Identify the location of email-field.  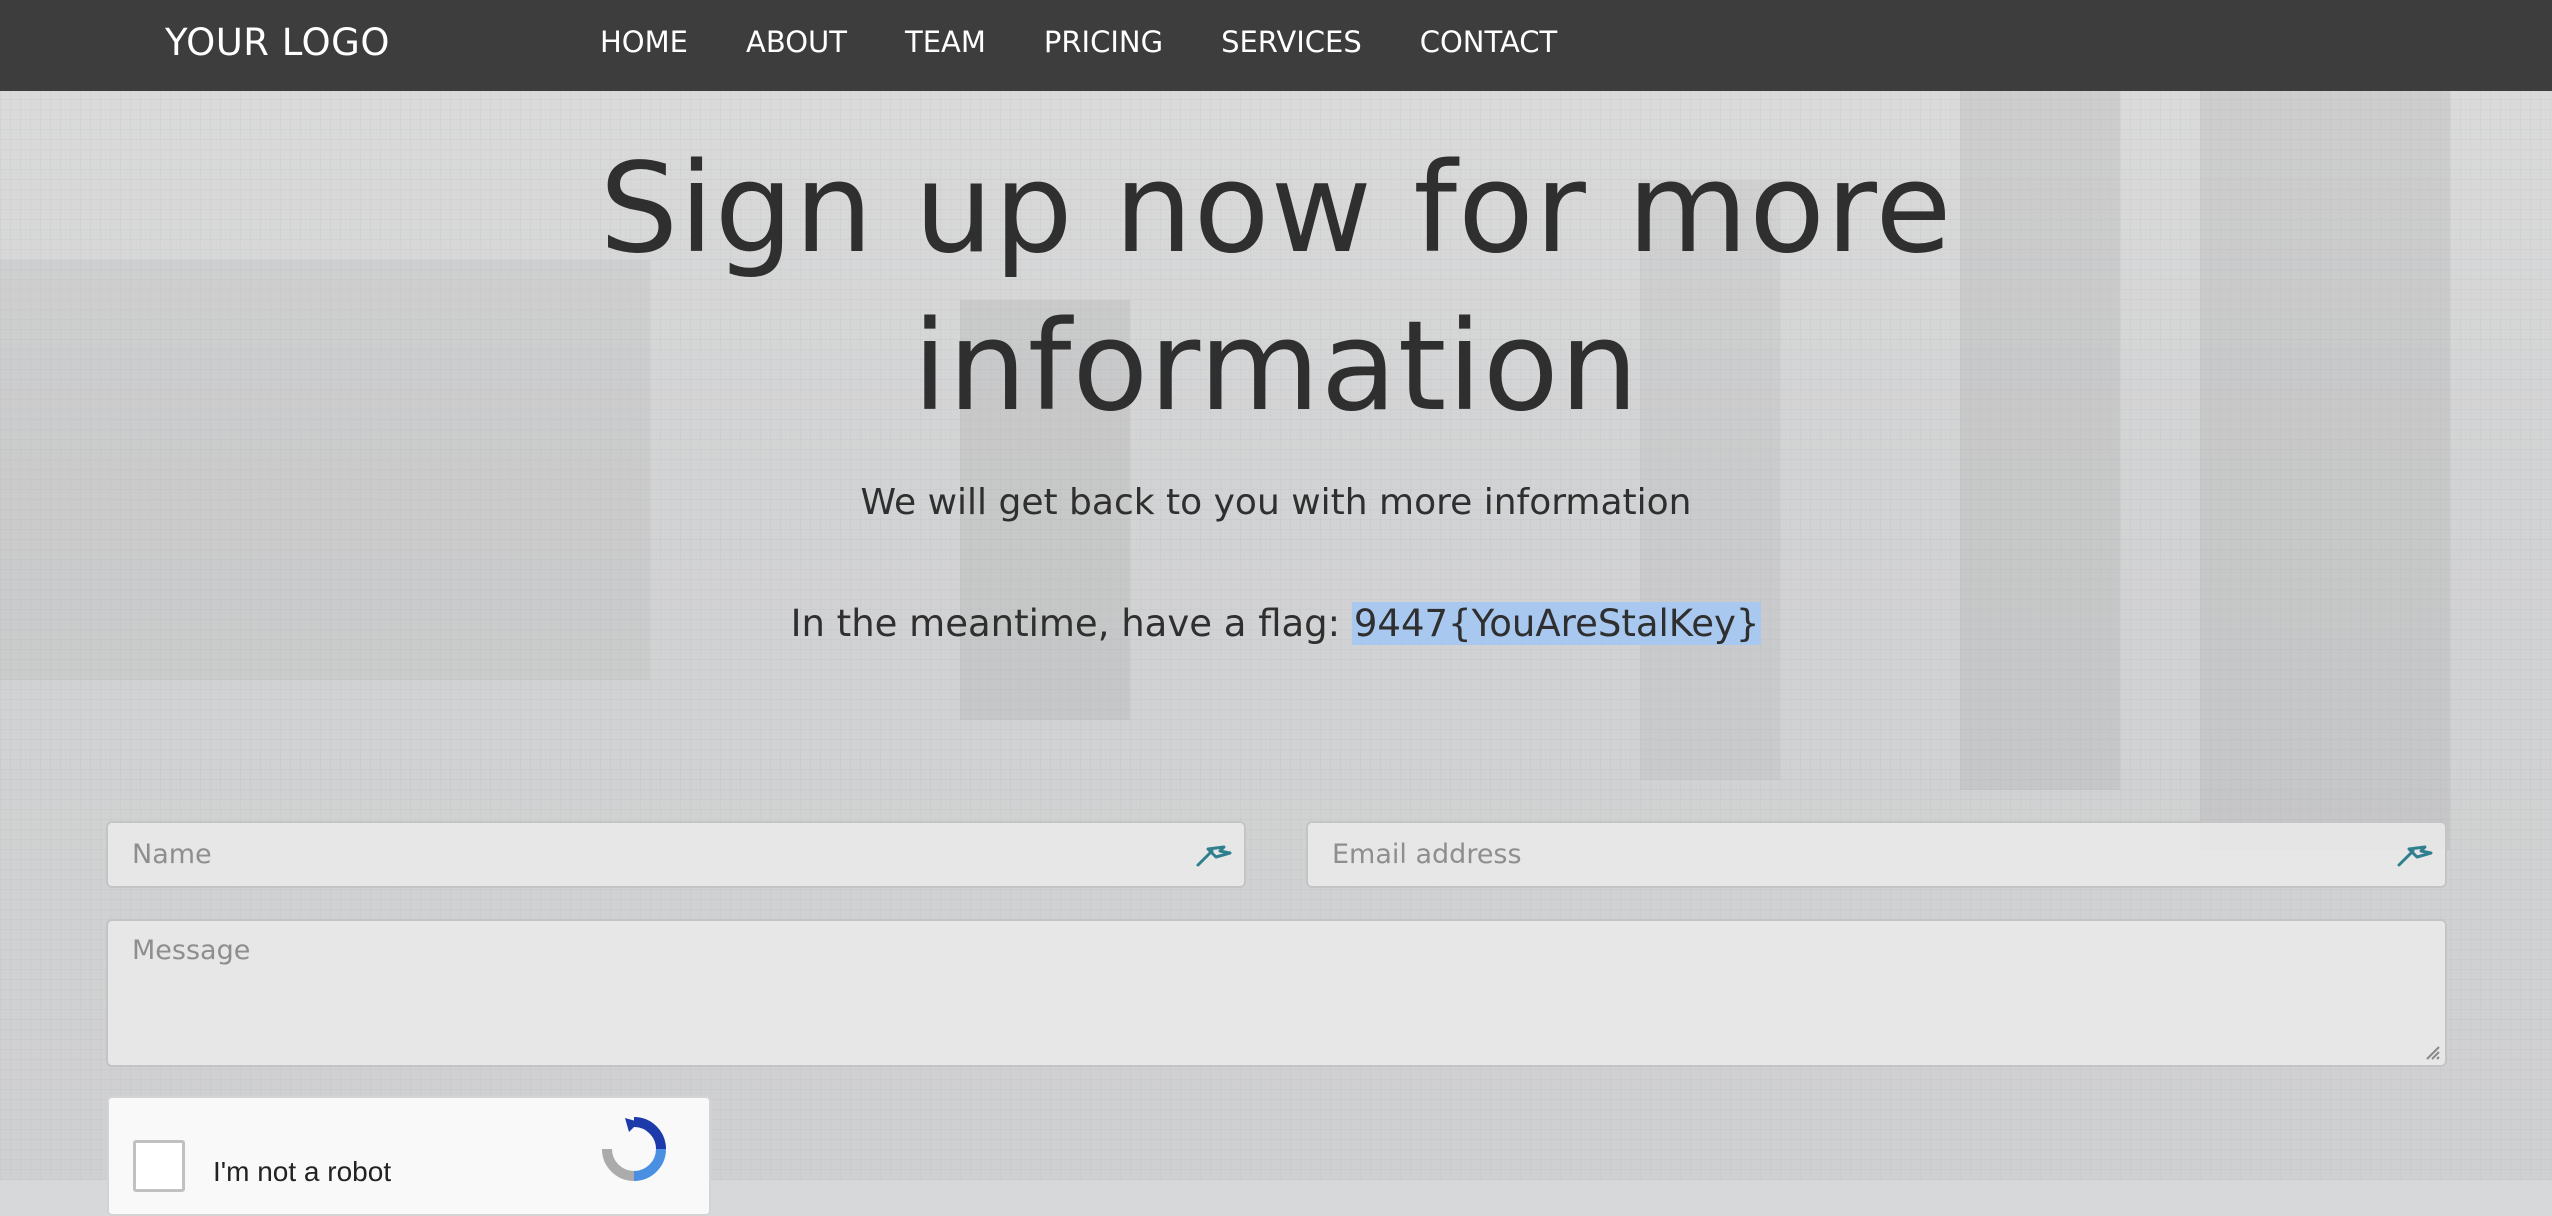
(1876, 854).